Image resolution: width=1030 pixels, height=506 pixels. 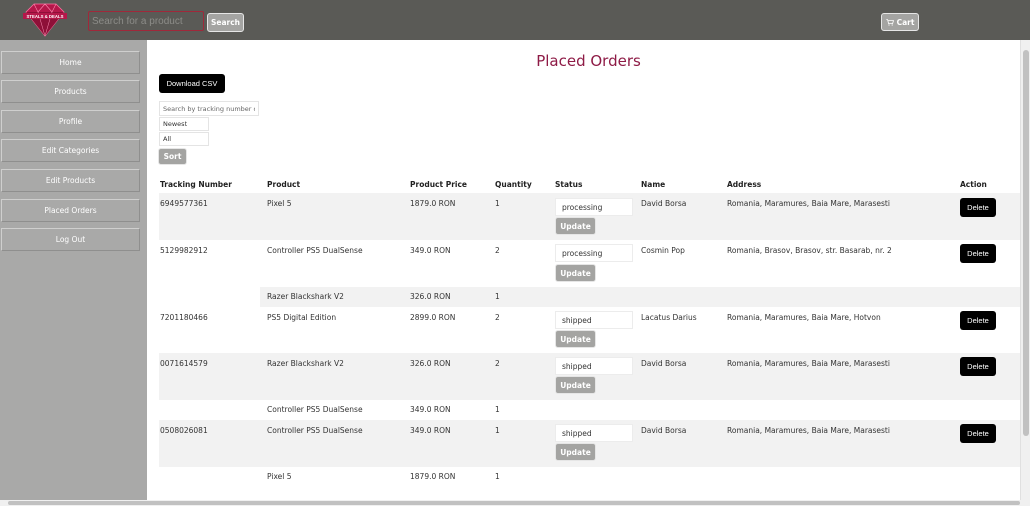 I want to click on tracking-number: 6949577361, so click(x=184, y=203).